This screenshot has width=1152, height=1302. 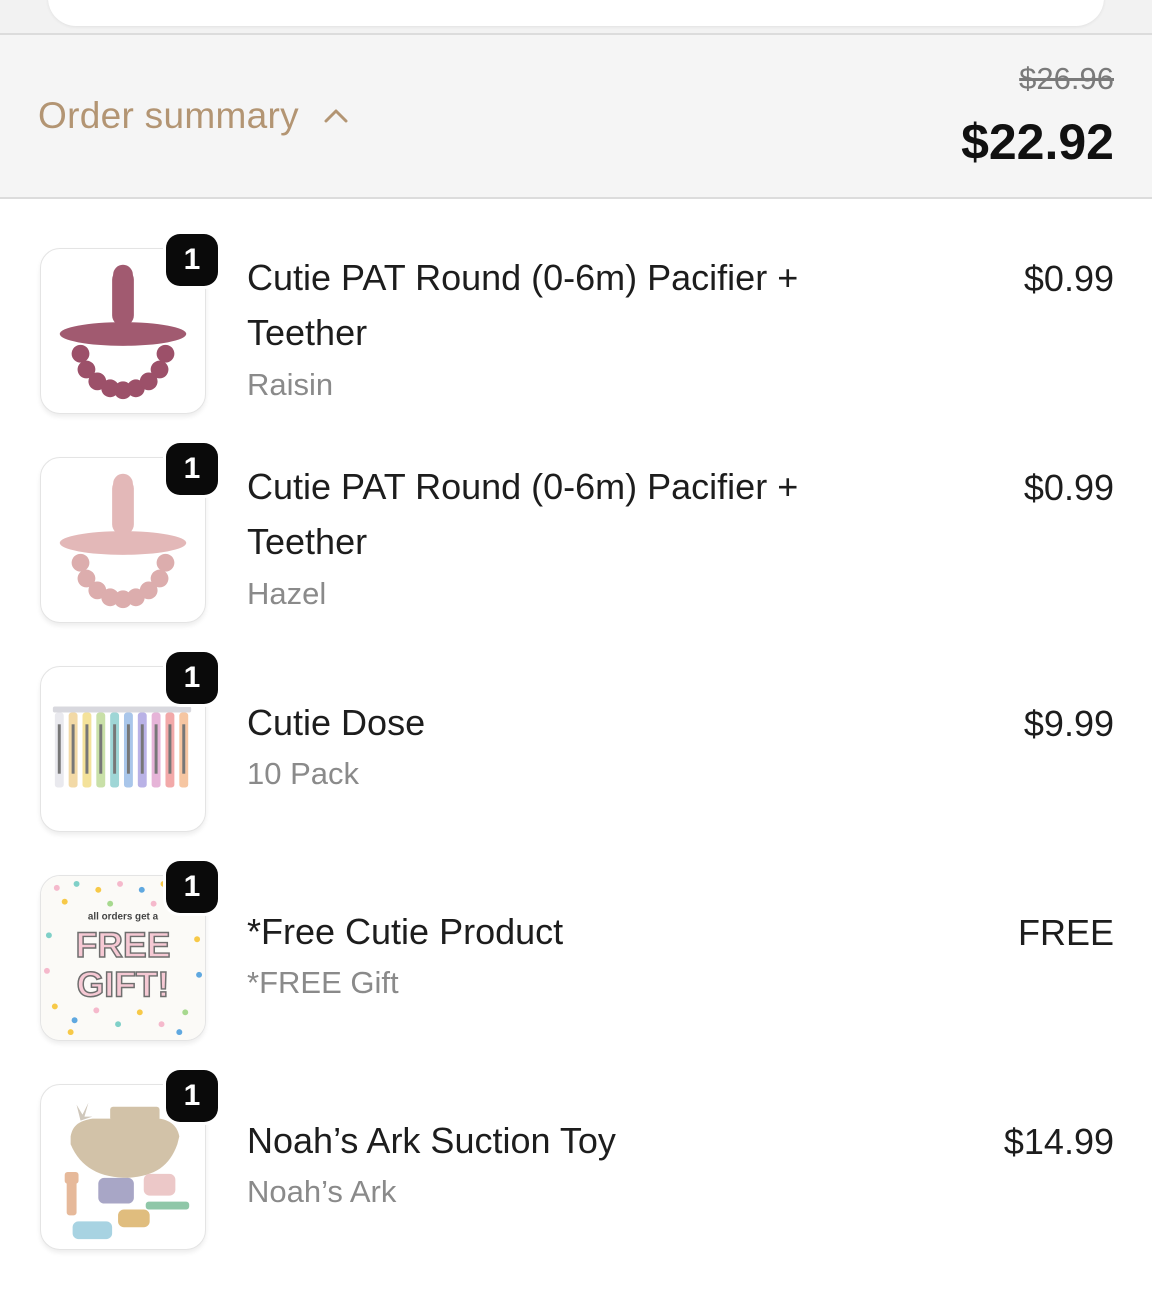 I want to click on item-variant: *FREE Gift, so click(x=323, y=982).